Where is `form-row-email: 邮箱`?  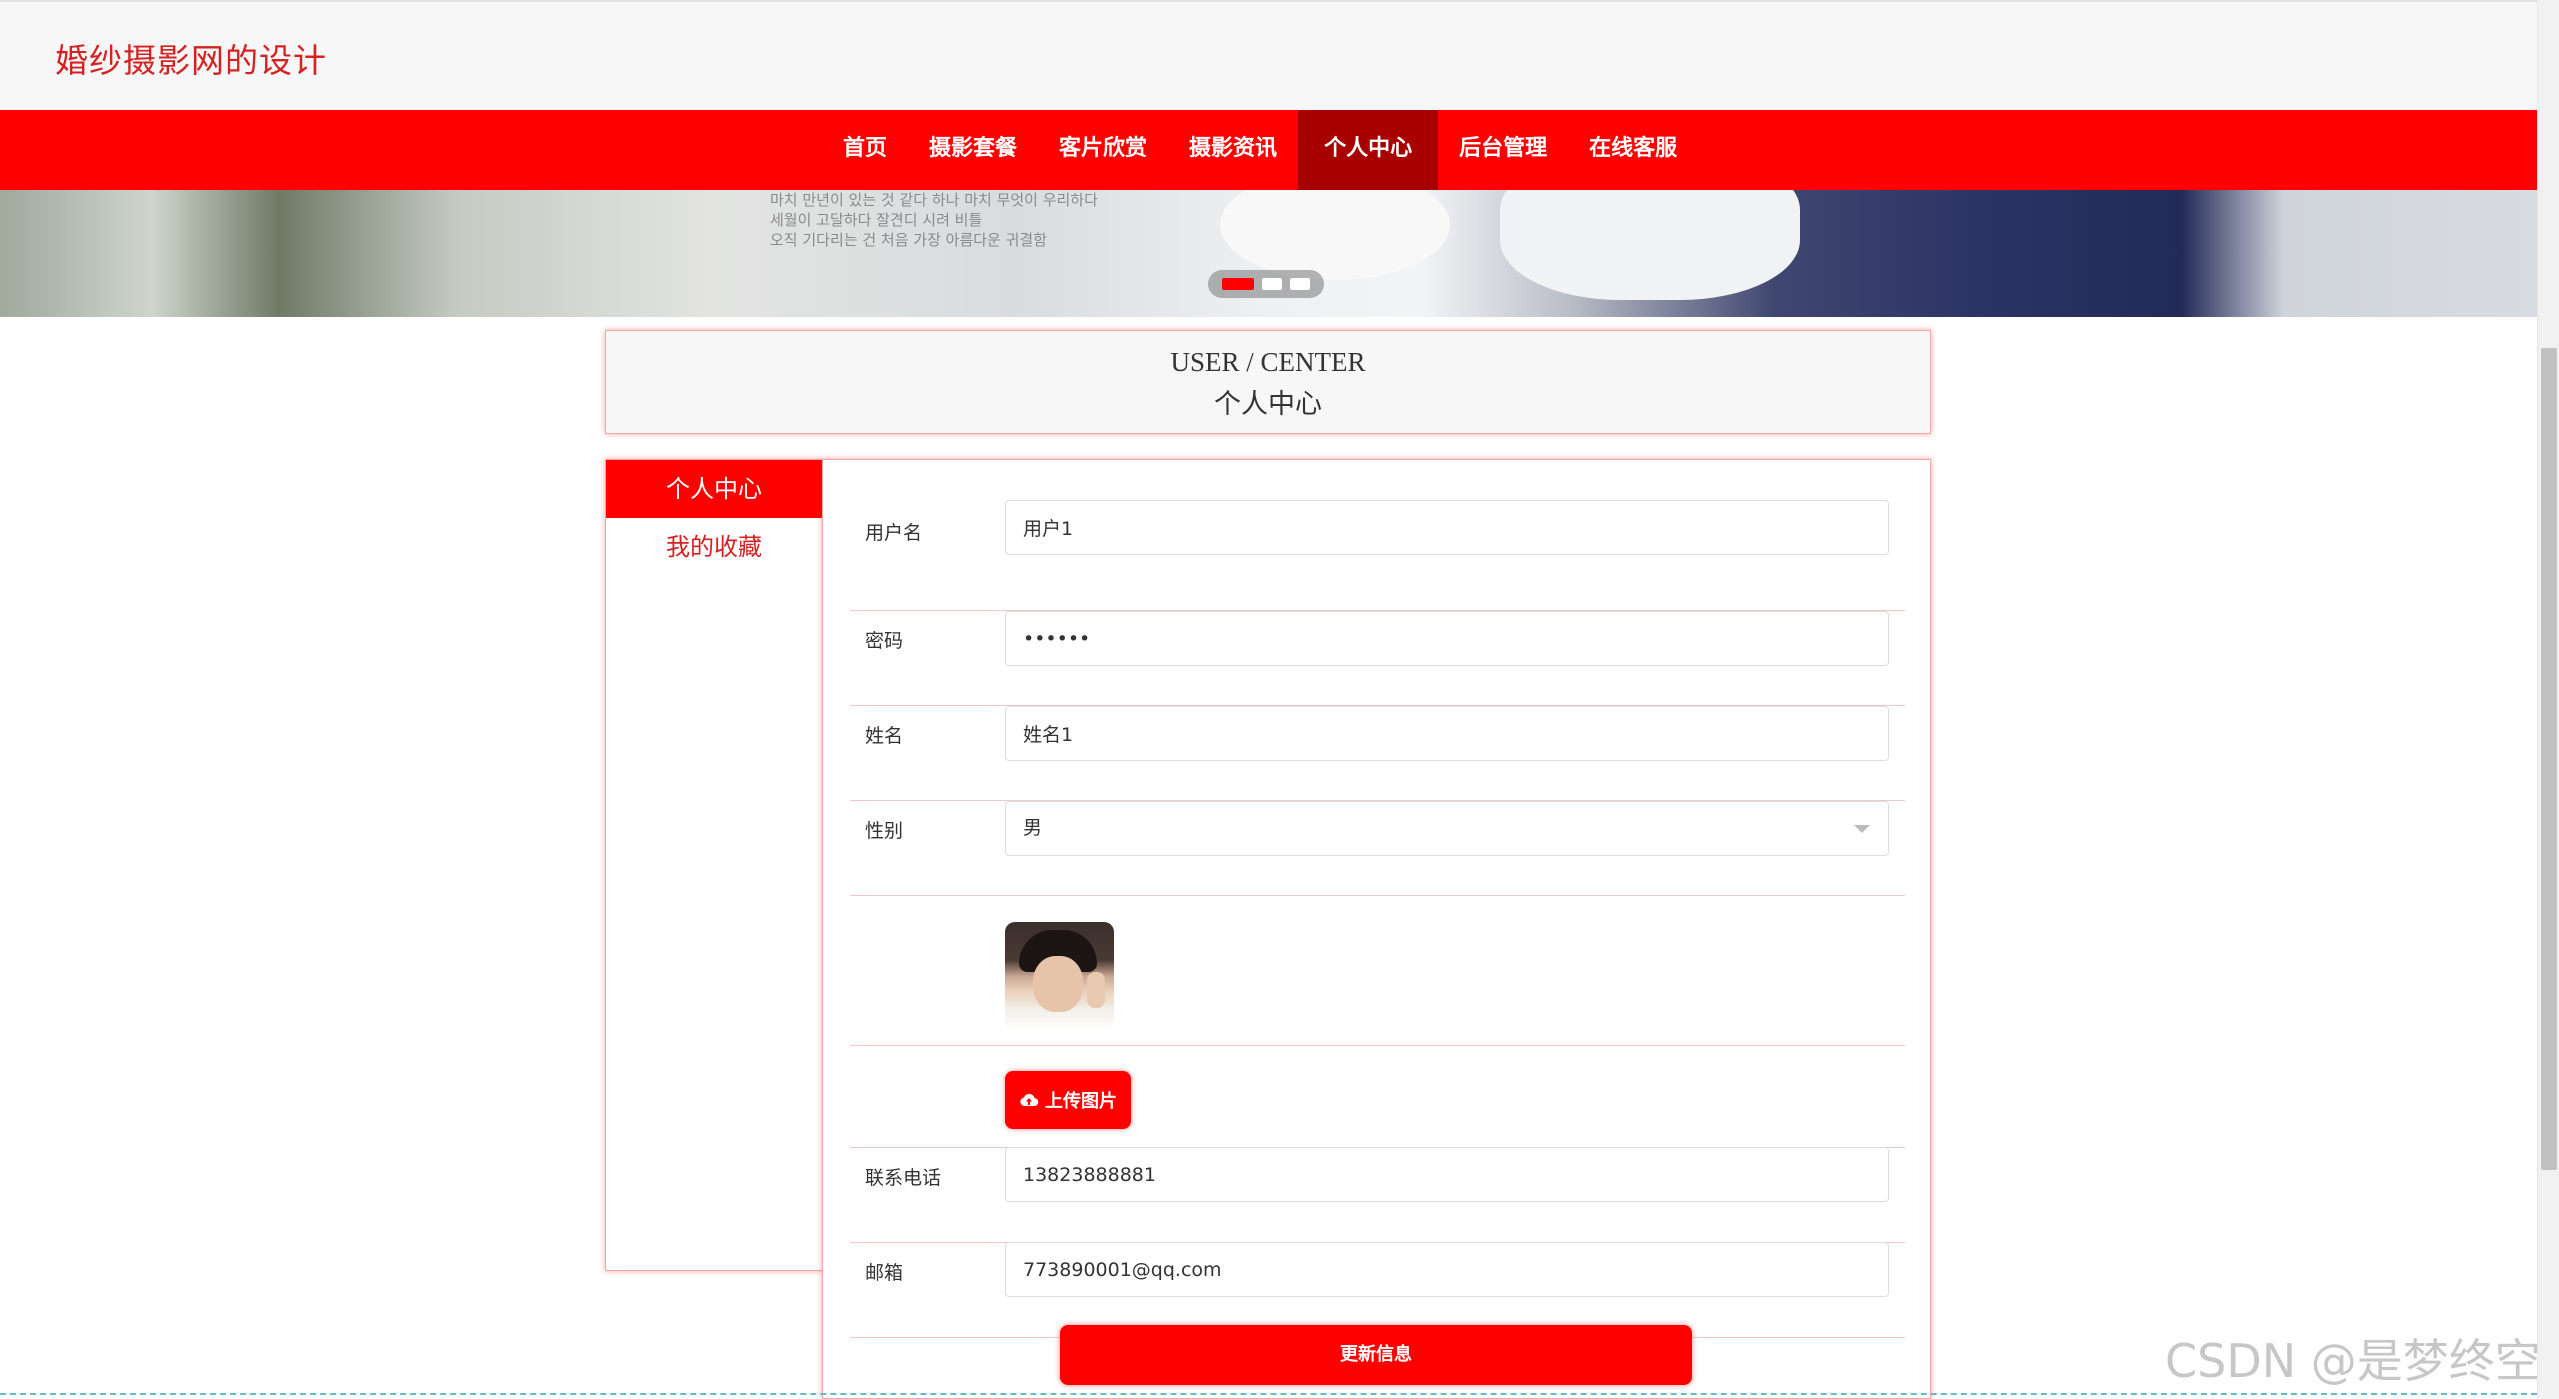 form-row-email: 邮箱 is located at coordinates (1377, 1290).